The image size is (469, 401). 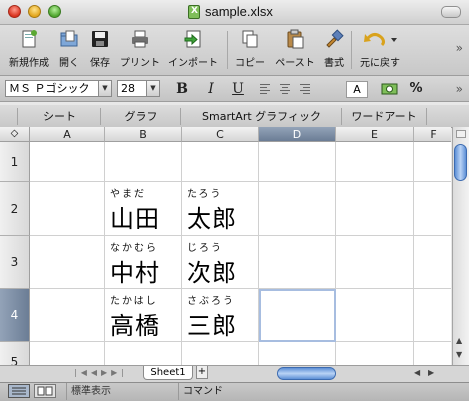 What do you see at coordinates (239, 11) in the screenshot?
I see `window-title: sample.xlsx` at bounding box center [239, 11].